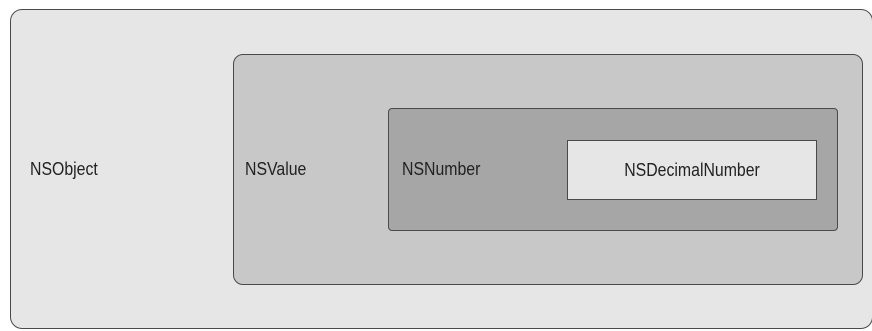 This screenshot has width=872, height=331. I want to click on nsnumber-label: NSNumber, so click(441, 169).